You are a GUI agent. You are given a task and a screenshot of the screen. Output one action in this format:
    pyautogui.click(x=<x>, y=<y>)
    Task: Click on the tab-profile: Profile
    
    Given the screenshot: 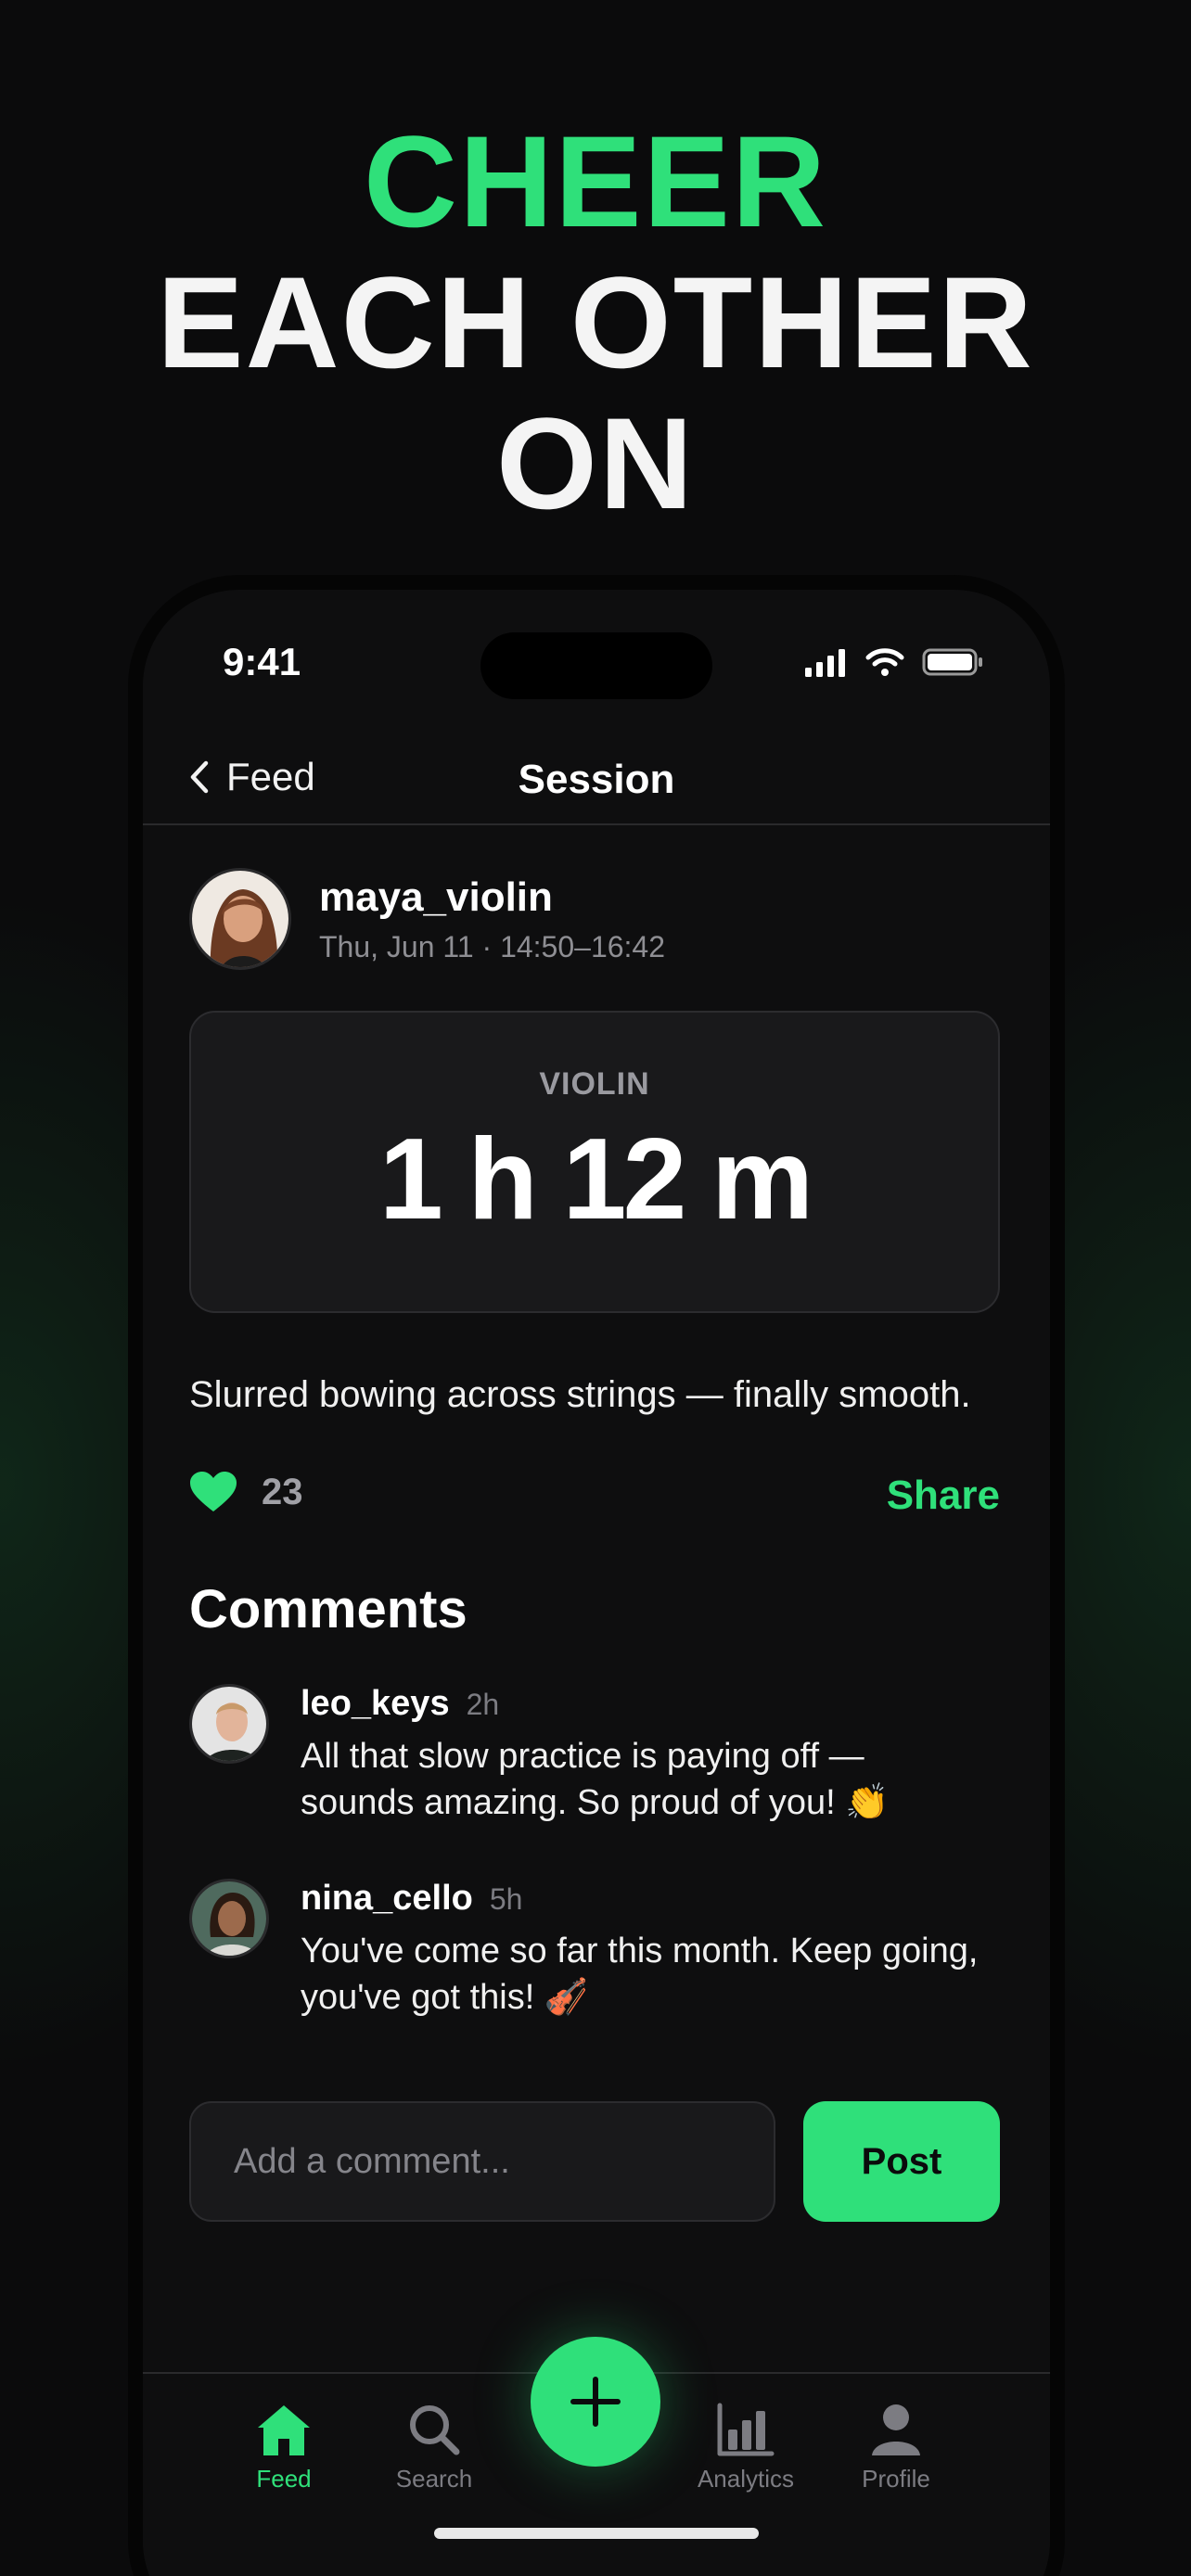 What is the action you would take?
    pyautogui.click(x=896, y=2447)
    